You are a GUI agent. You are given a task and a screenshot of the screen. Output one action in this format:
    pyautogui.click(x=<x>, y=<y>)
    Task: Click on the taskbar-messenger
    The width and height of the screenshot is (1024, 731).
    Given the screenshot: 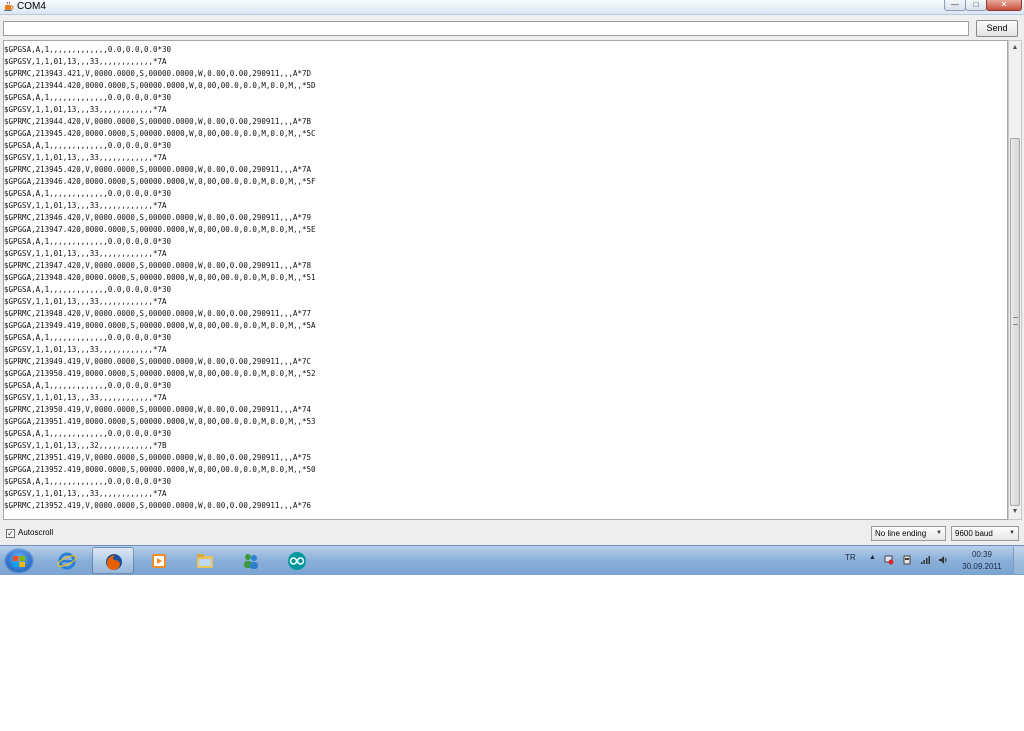 What is the action you would take?
    pyautogui.click(x=251, y=560)
    